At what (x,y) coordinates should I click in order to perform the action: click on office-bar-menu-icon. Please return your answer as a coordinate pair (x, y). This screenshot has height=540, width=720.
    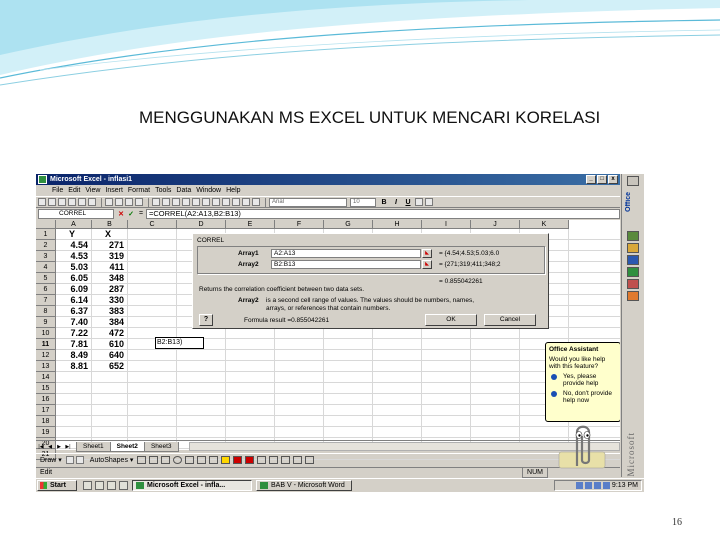
    Looking at the image, I should click on (633, 181).